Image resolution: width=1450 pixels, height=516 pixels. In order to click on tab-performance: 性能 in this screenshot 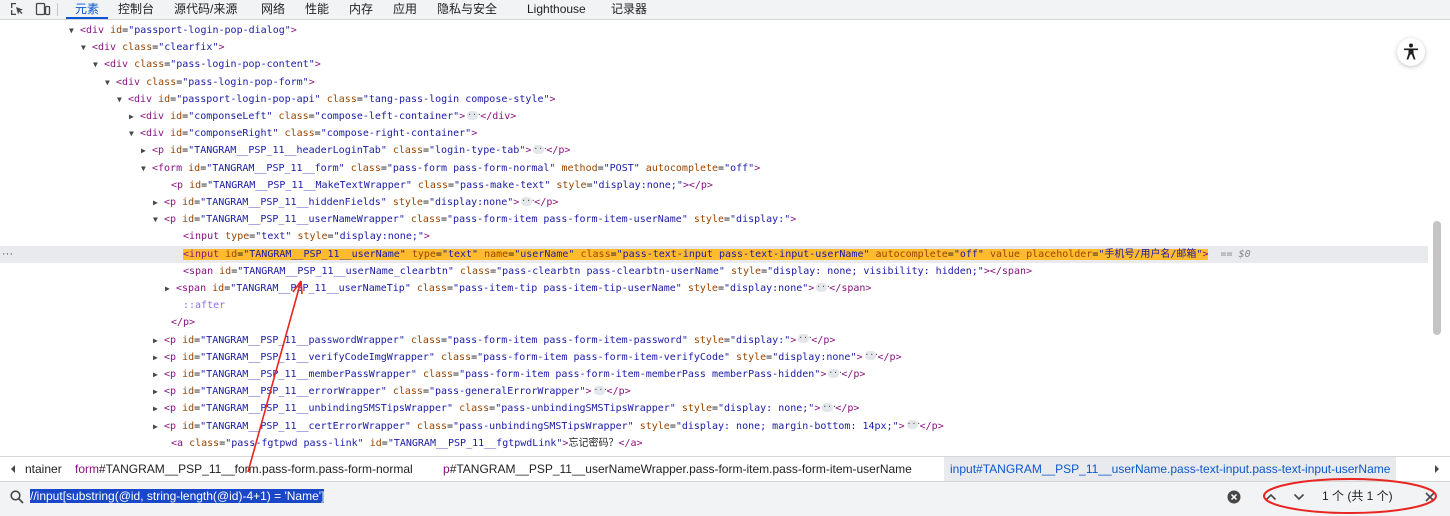, I will do `click(317, 9)`.